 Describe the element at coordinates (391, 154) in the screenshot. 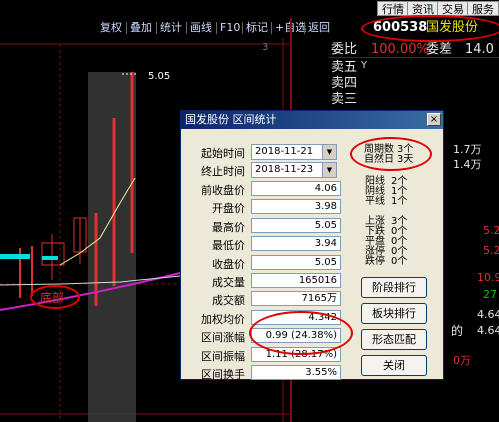

I see `period-annotation` at that location.